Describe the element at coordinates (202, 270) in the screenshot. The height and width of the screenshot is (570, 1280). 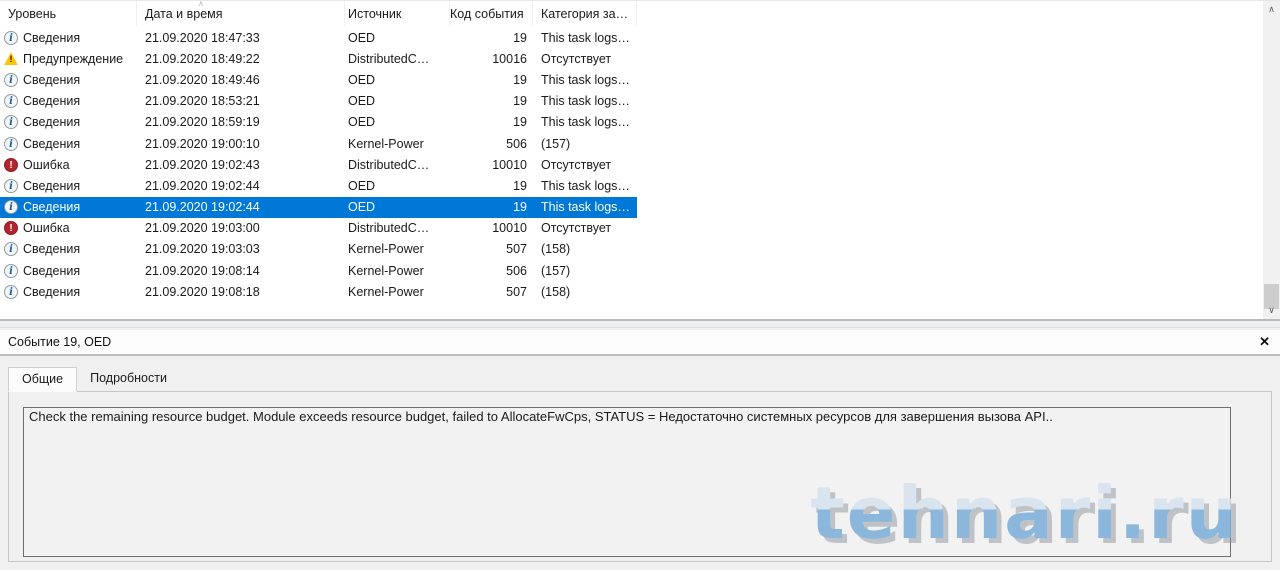
I see `event-datetime: 21.09.2020 19:08:14` at that location.